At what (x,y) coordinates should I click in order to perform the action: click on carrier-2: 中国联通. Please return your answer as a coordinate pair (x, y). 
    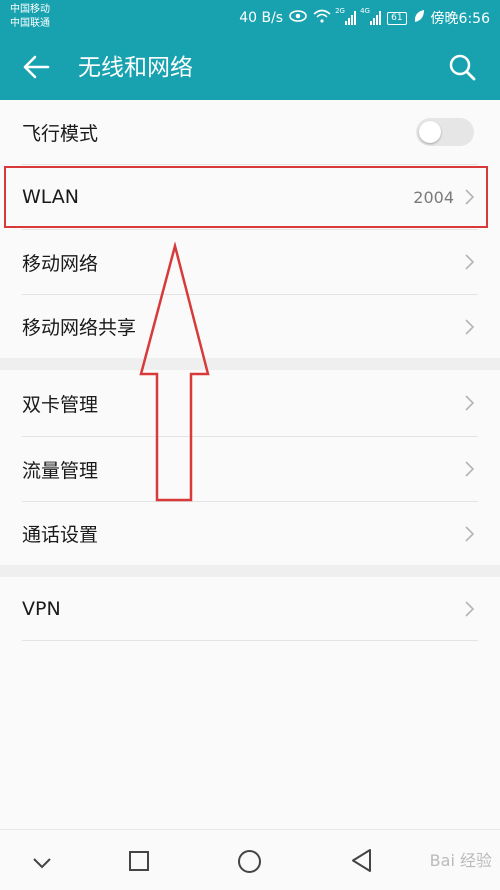
    Looking at the image, I should click on (30, 23).